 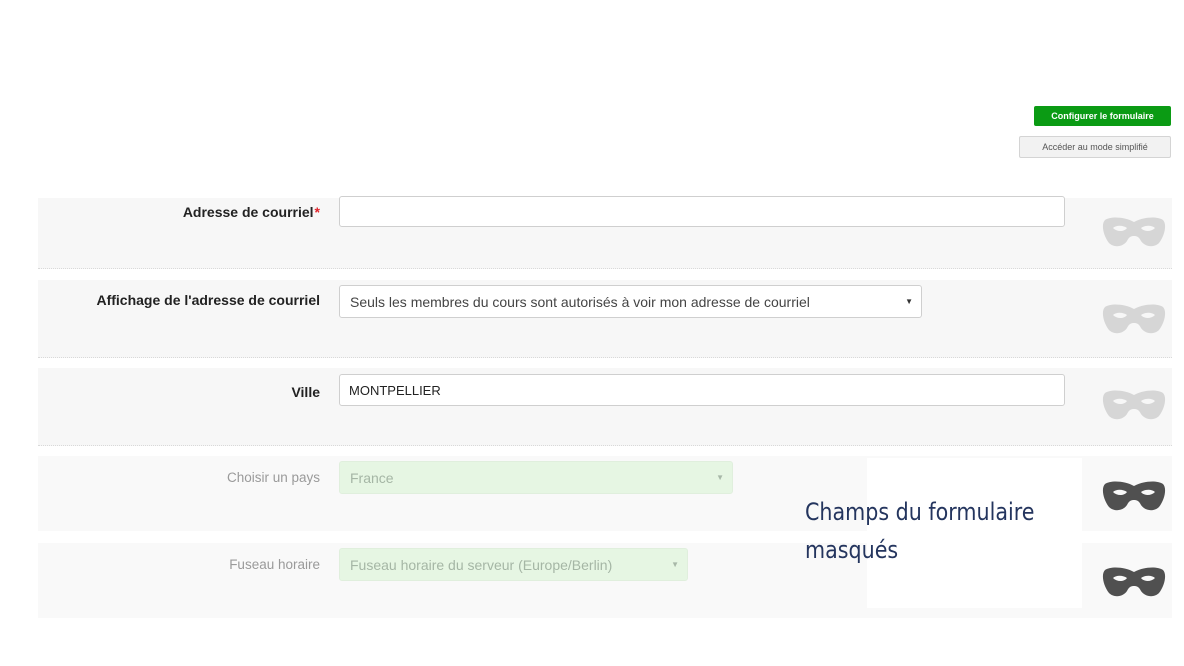 I want to click on simple-mode-button: Accéder au mode simplifié, so click(x=1095, y=147).